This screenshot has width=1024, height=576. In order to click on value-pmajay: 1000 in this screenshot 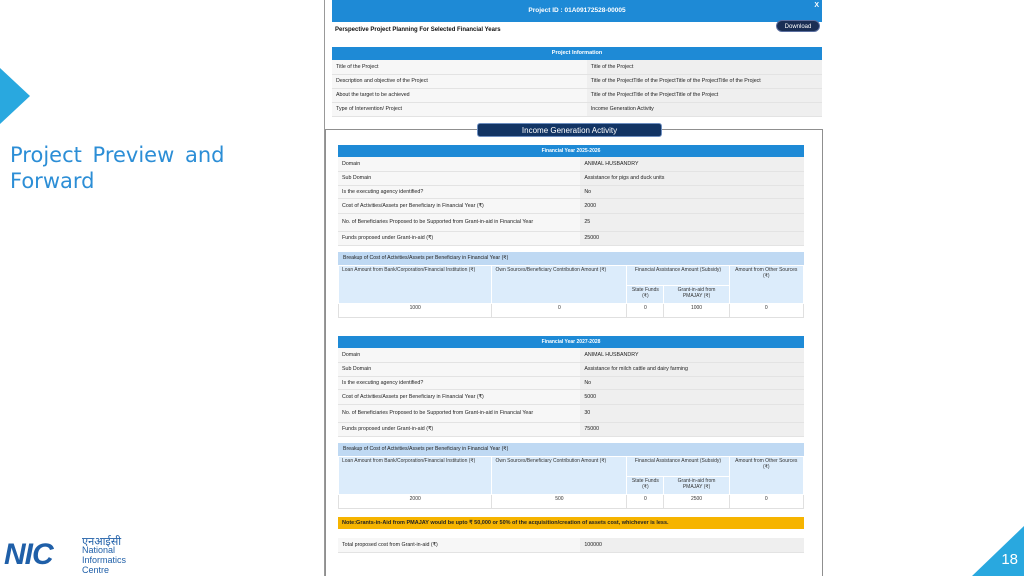, I will do `click(696, 310)`.